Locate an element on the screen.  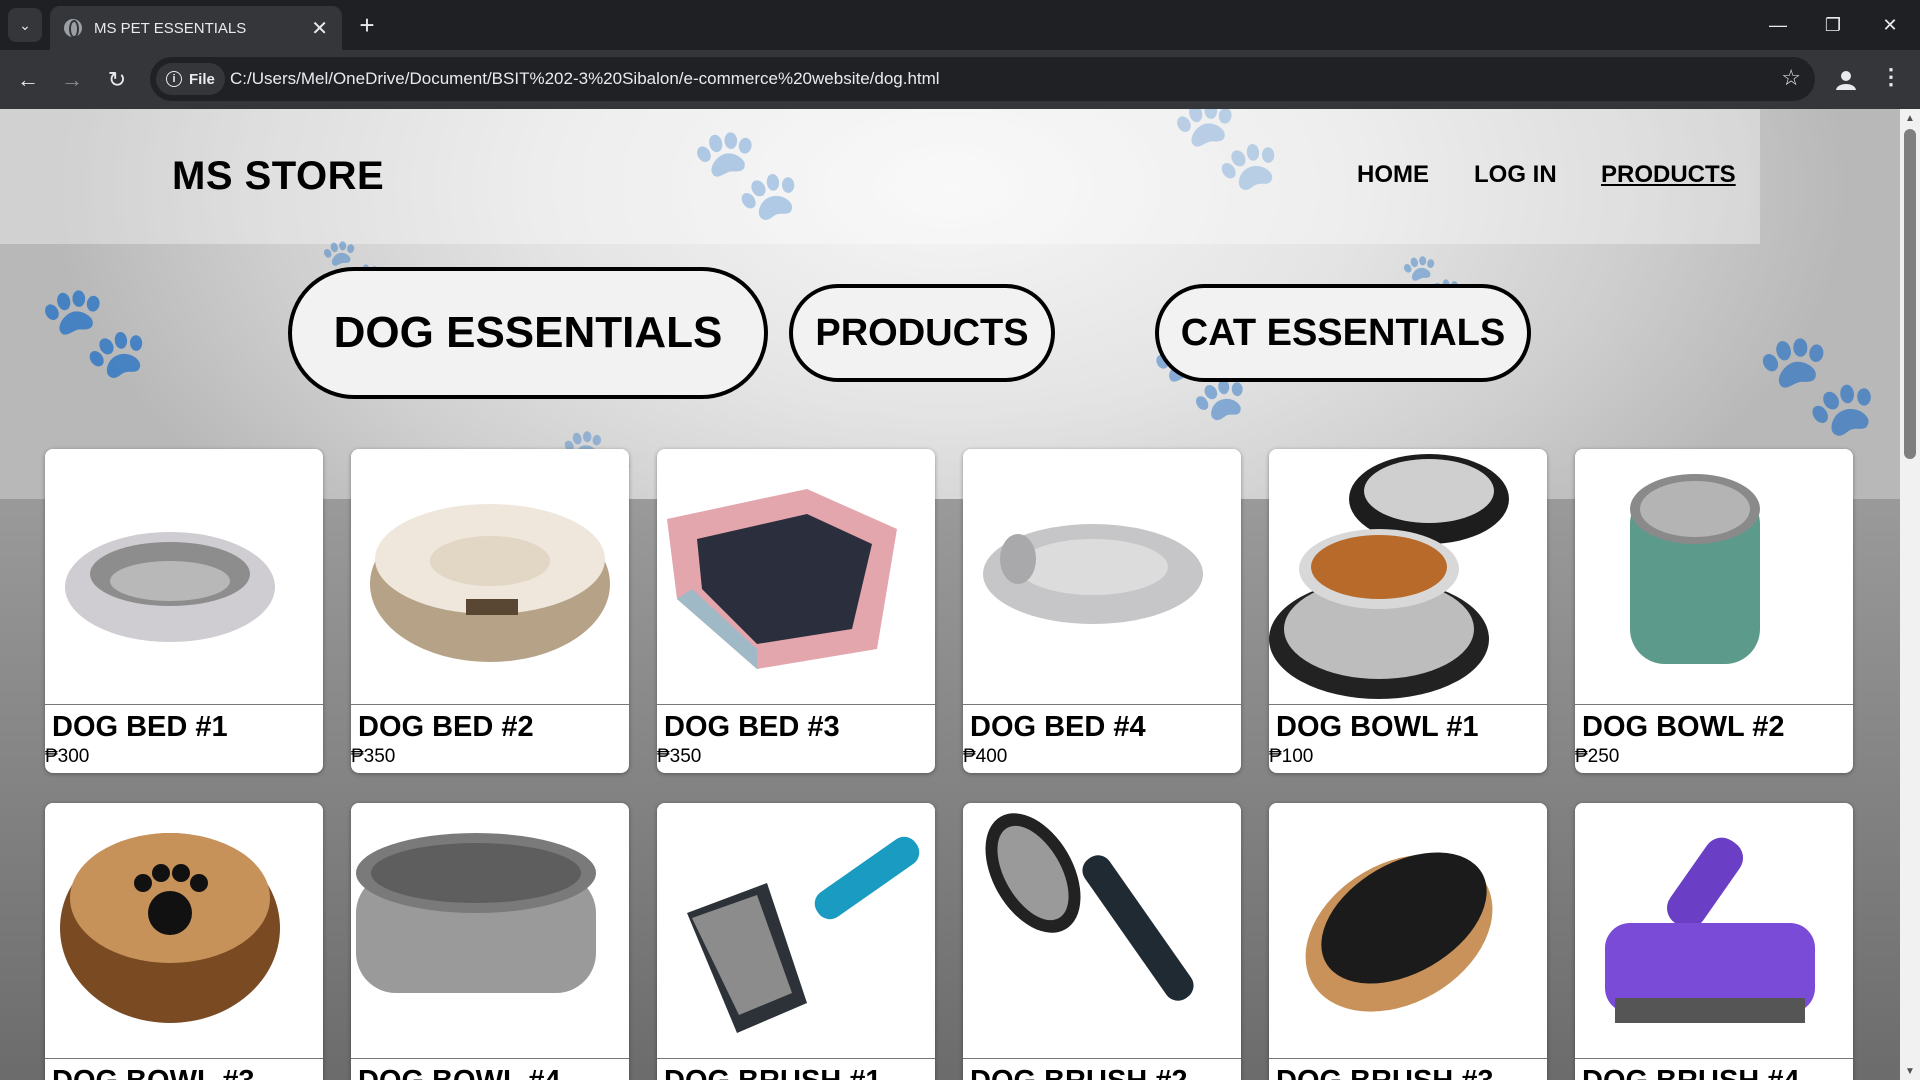
cat-essentials-button: CAT ESSENTIALS is located at coordinates (1343, 333).